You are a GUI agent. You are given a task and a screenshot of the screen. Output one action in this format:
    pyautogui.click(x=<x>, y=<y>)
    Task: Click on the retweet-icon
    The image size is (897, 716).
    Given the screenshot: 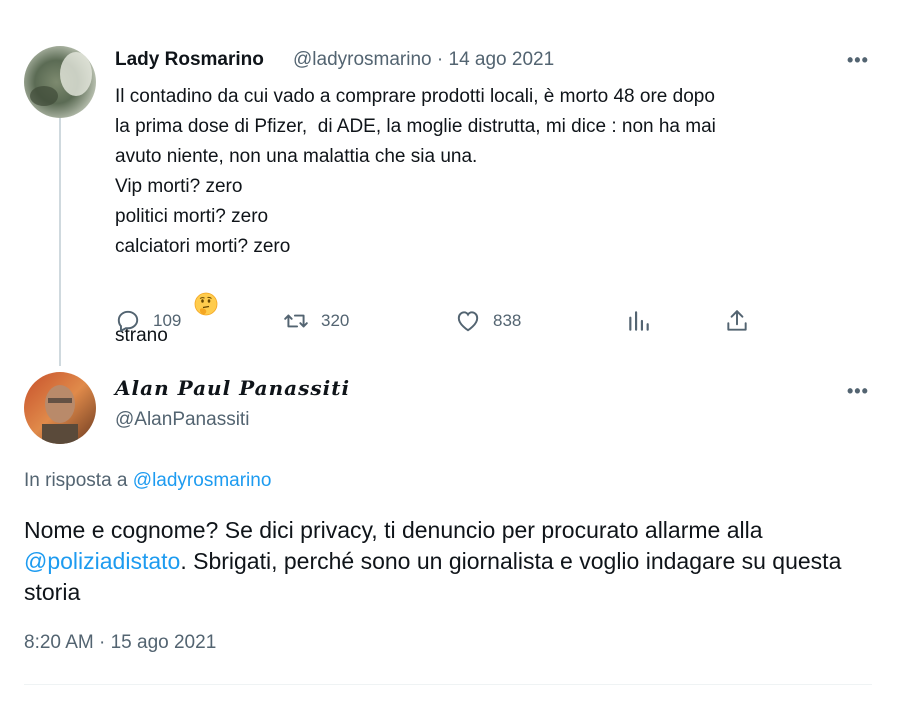 What is the action you would take?
    pyautogui.click(x=296, y=321)
    